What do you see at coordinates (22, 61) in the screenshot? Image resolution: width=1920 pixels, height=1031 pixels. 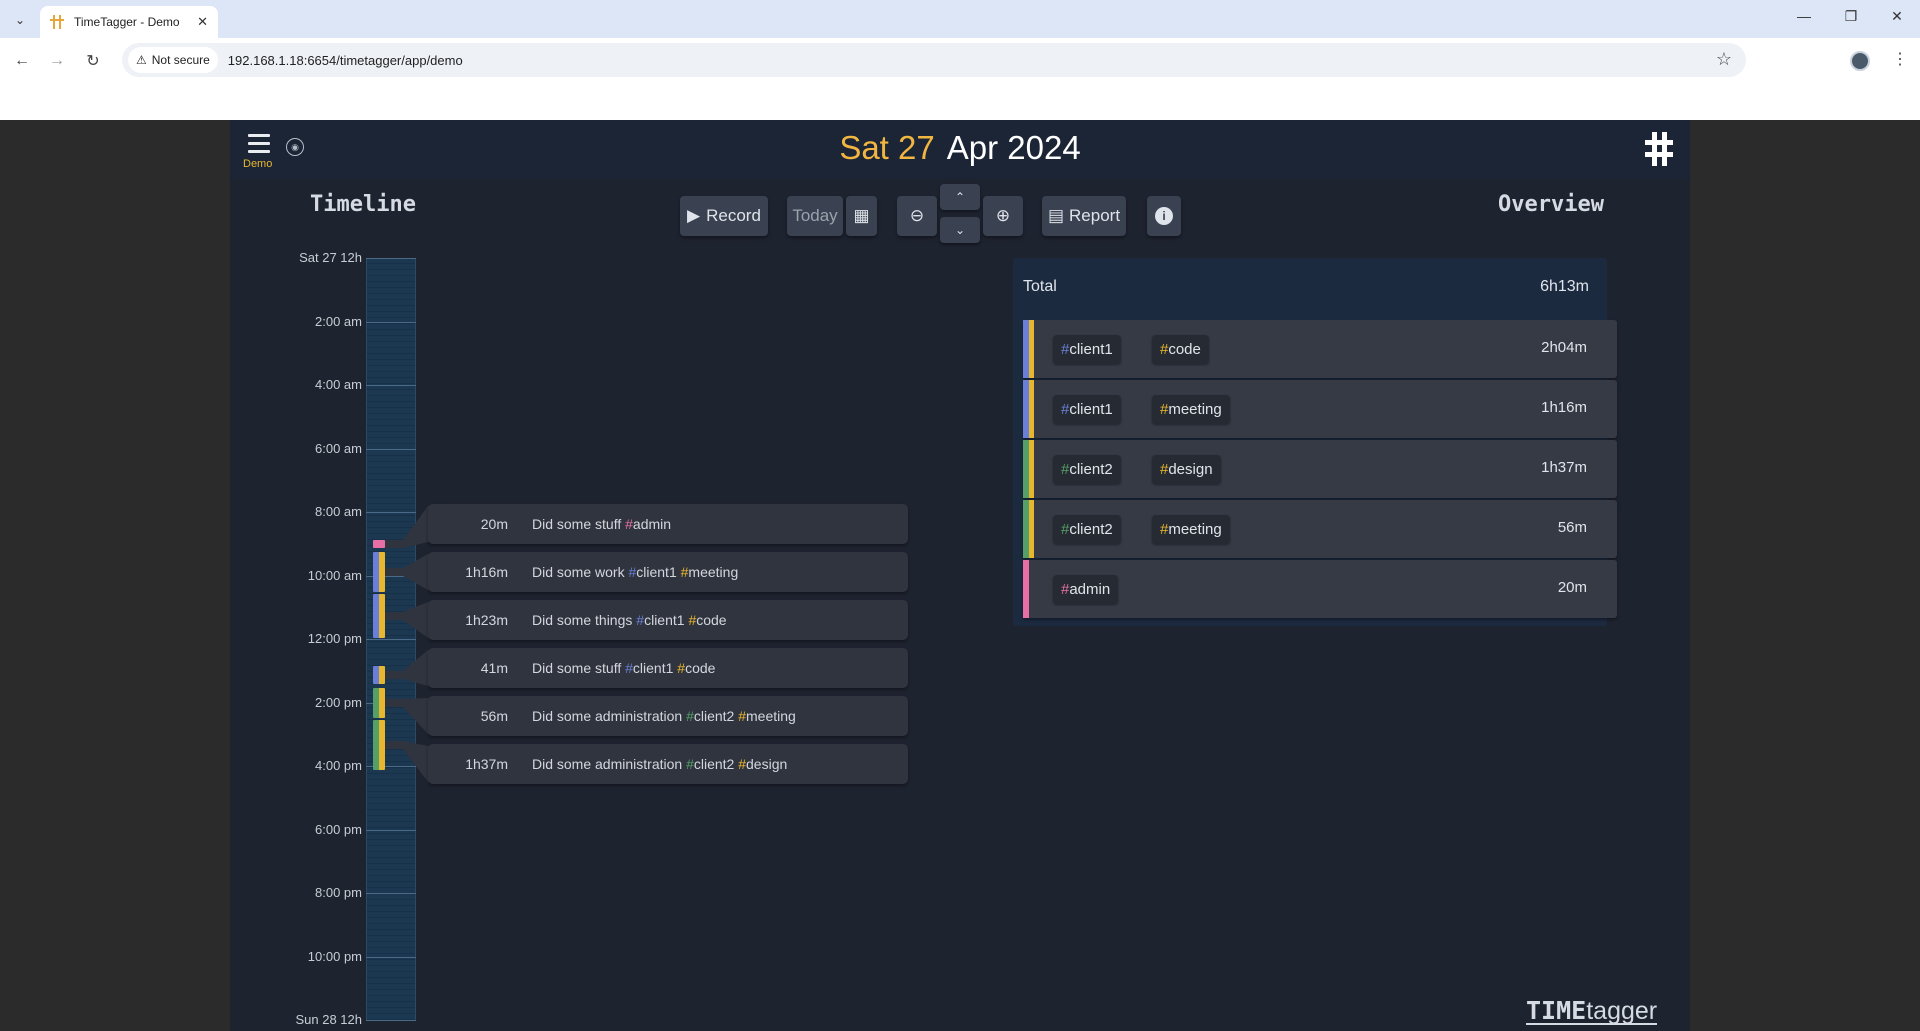 I see `back-icon: ←` at bounding box center [22, 61].